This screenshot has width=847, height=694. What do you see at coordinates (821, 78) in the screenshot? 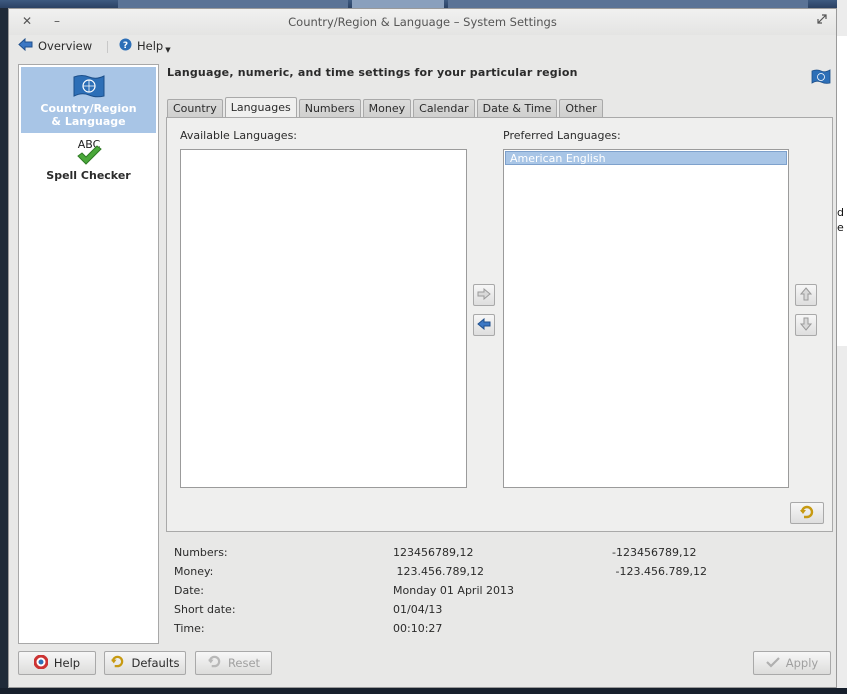
I see `un-flag-small-icon` at bounding box center [821, 78].